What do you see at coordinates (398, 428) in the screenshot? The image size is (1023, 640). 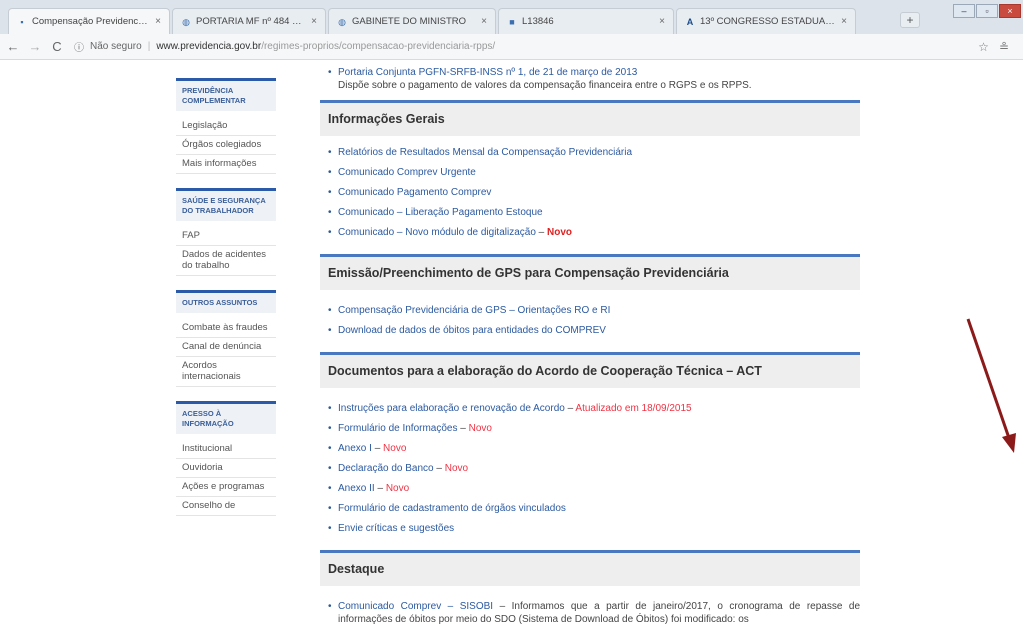 I see `formulario-informacoes-link: Formulário de Informações` at bounding box center [398, 428].